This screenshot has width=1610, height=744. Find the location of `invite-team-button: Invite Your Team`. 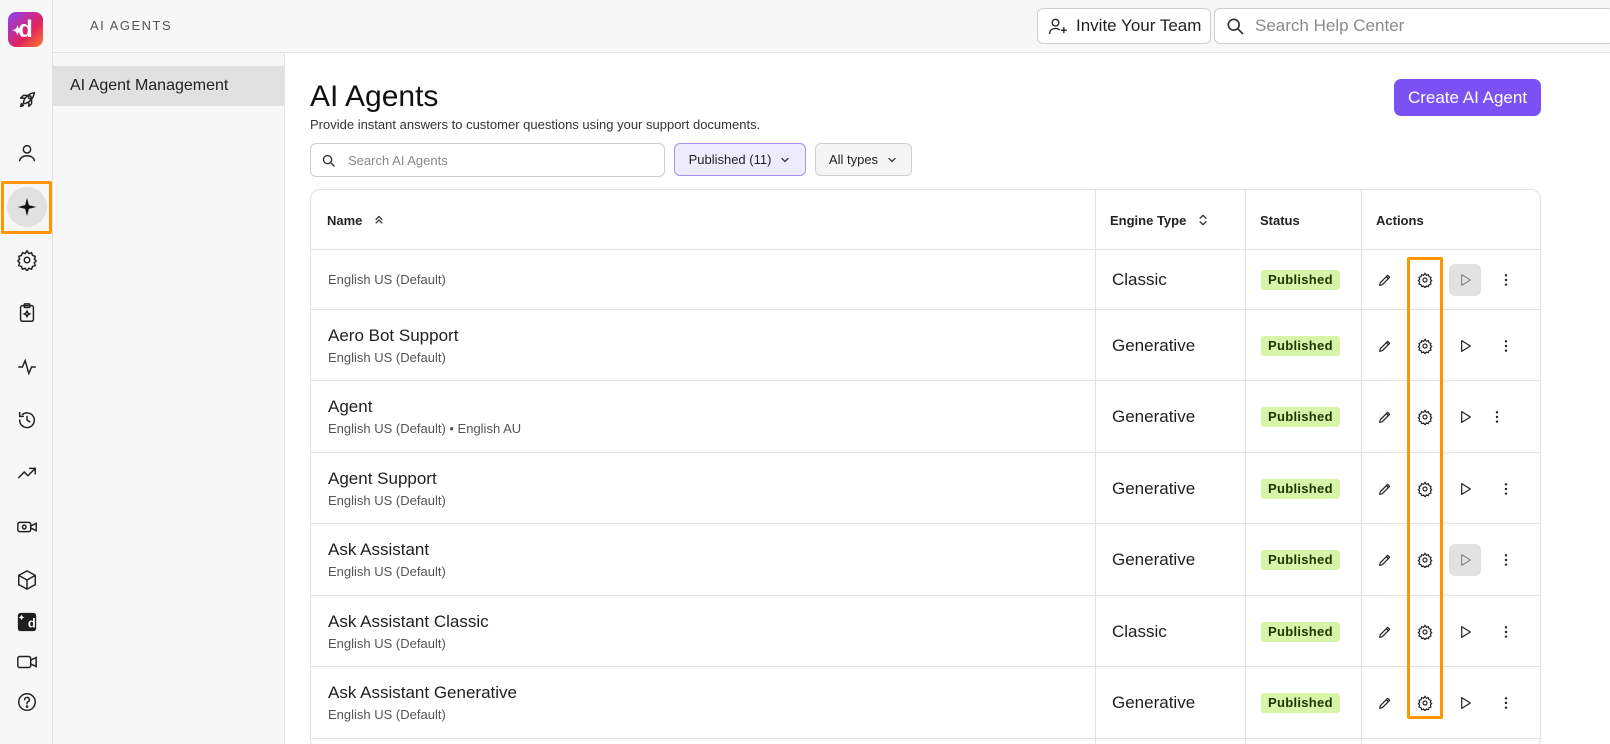

invite-team-button: Invite Your Team is located at coordinates (1124, 26).